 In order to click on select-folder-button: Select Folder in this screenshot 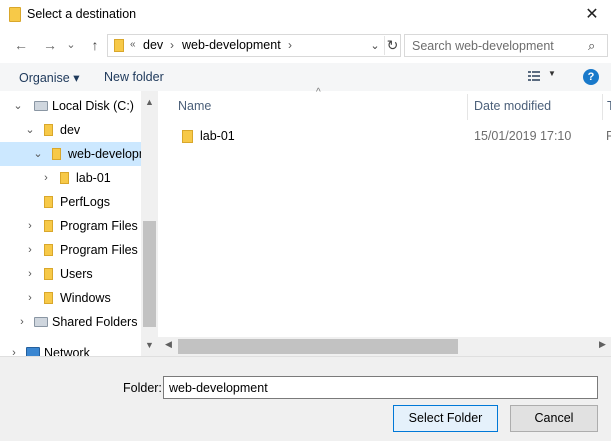, I will do `click(445, 418)`.